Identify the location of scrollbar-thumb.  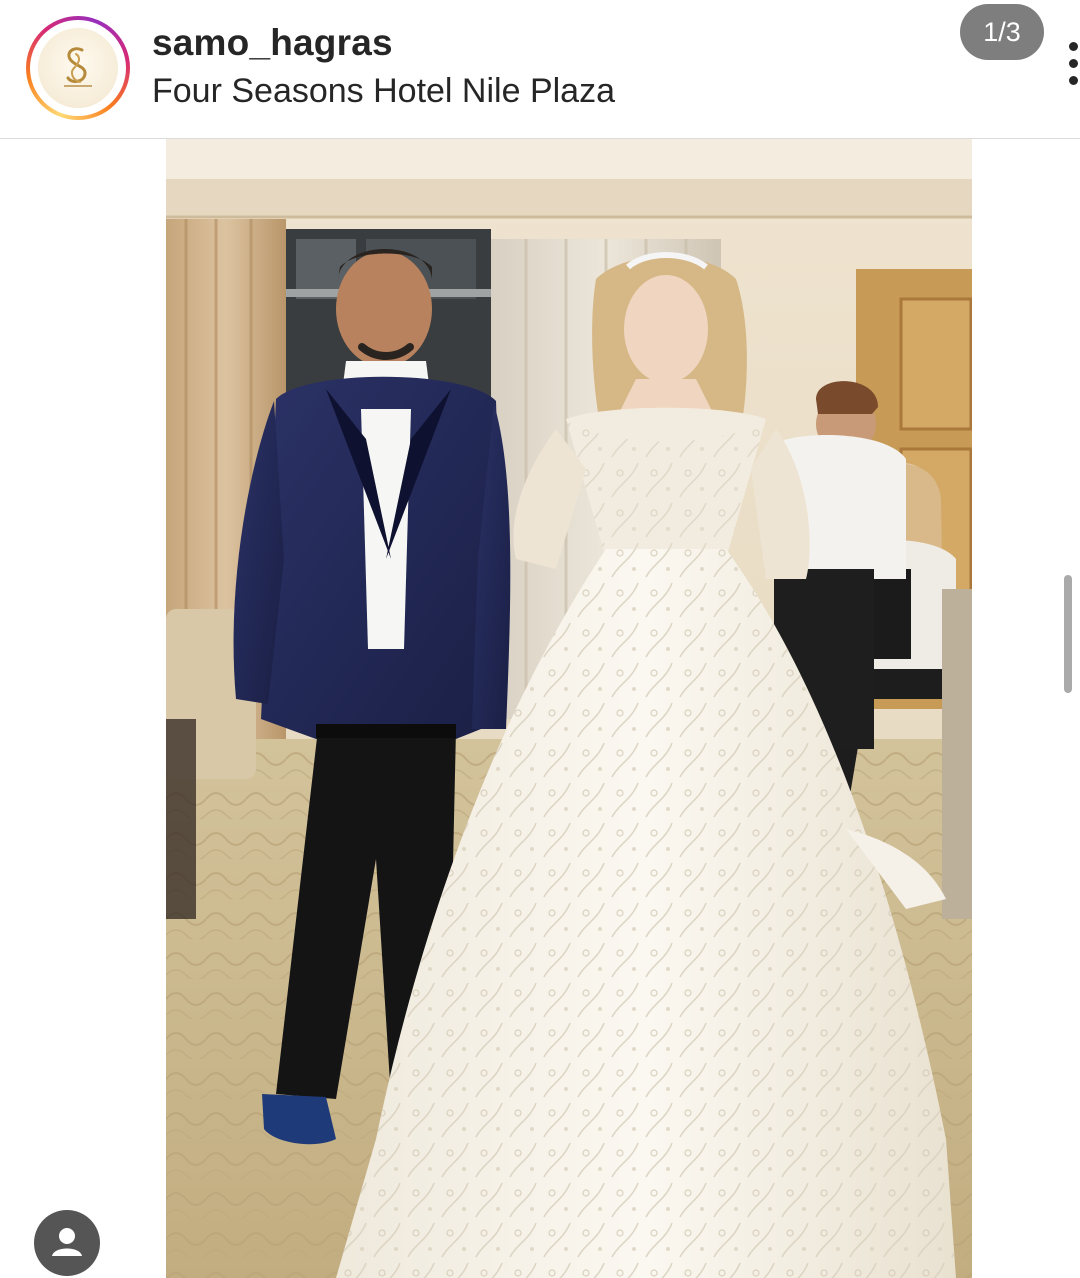
(1068, 634).